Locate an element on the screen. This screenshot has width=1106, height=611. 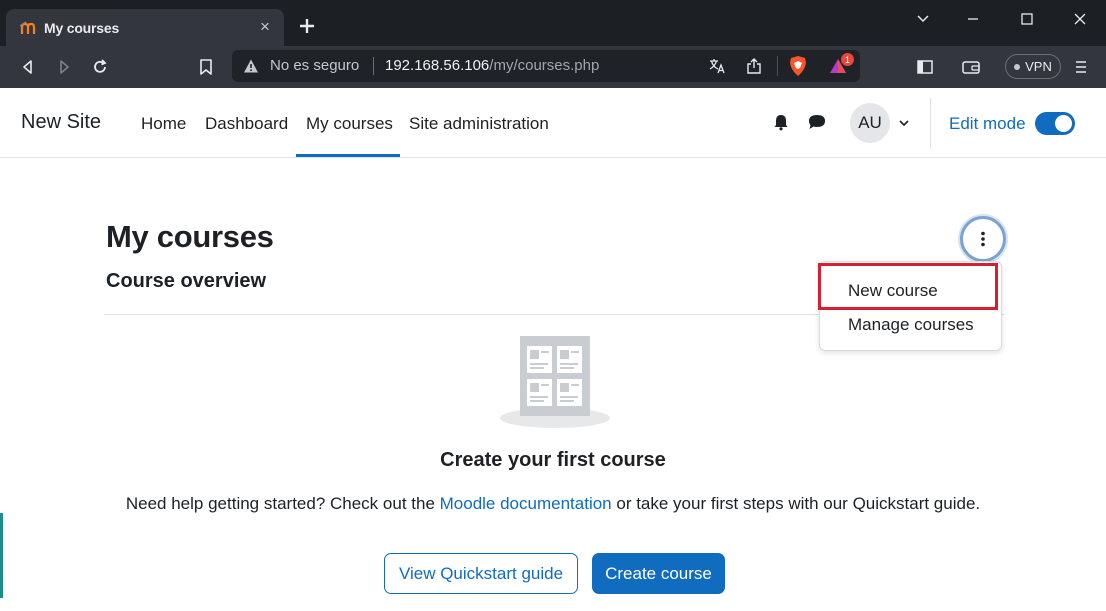
bookmark-icon is located at coordinates (206, 67).